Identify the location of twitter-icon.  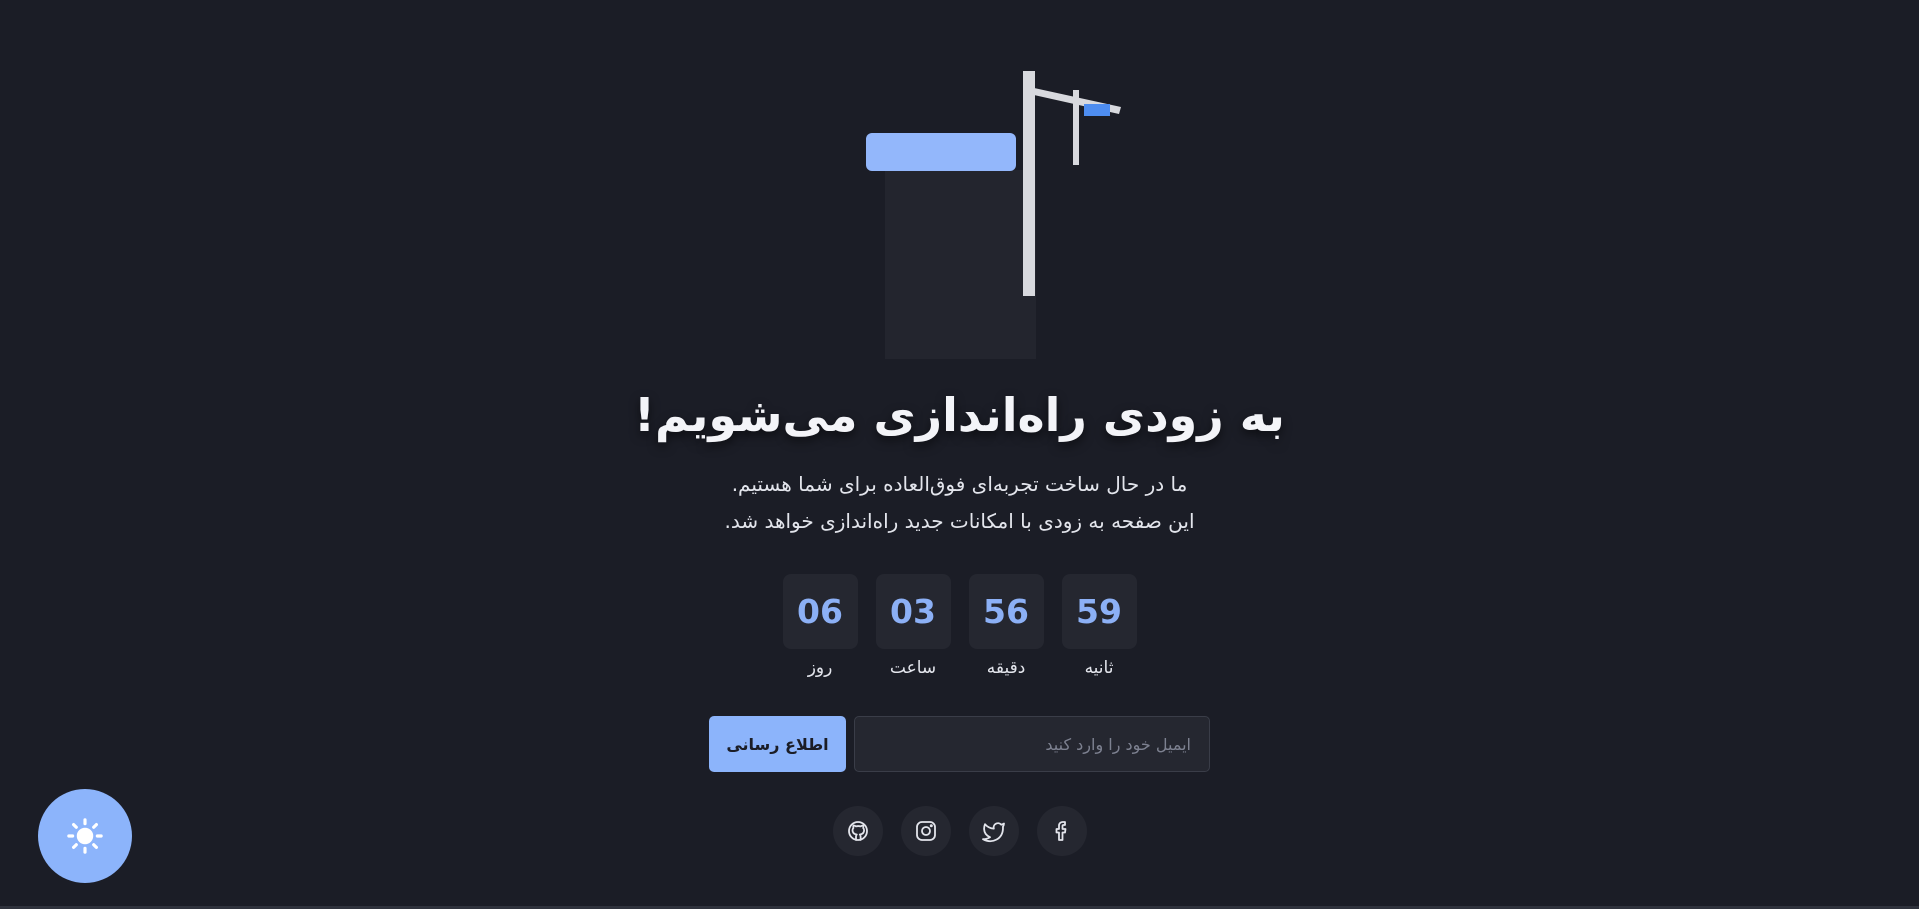
(993, 832).